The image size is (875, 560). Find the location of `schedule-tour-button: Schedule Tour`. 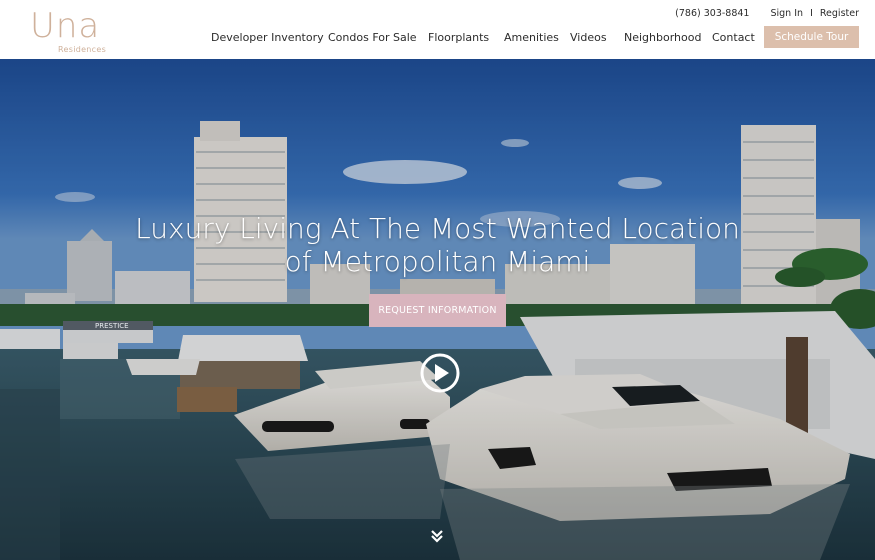

schedule-tour-button: Schedule Tour is located at coordinates (811, 37).